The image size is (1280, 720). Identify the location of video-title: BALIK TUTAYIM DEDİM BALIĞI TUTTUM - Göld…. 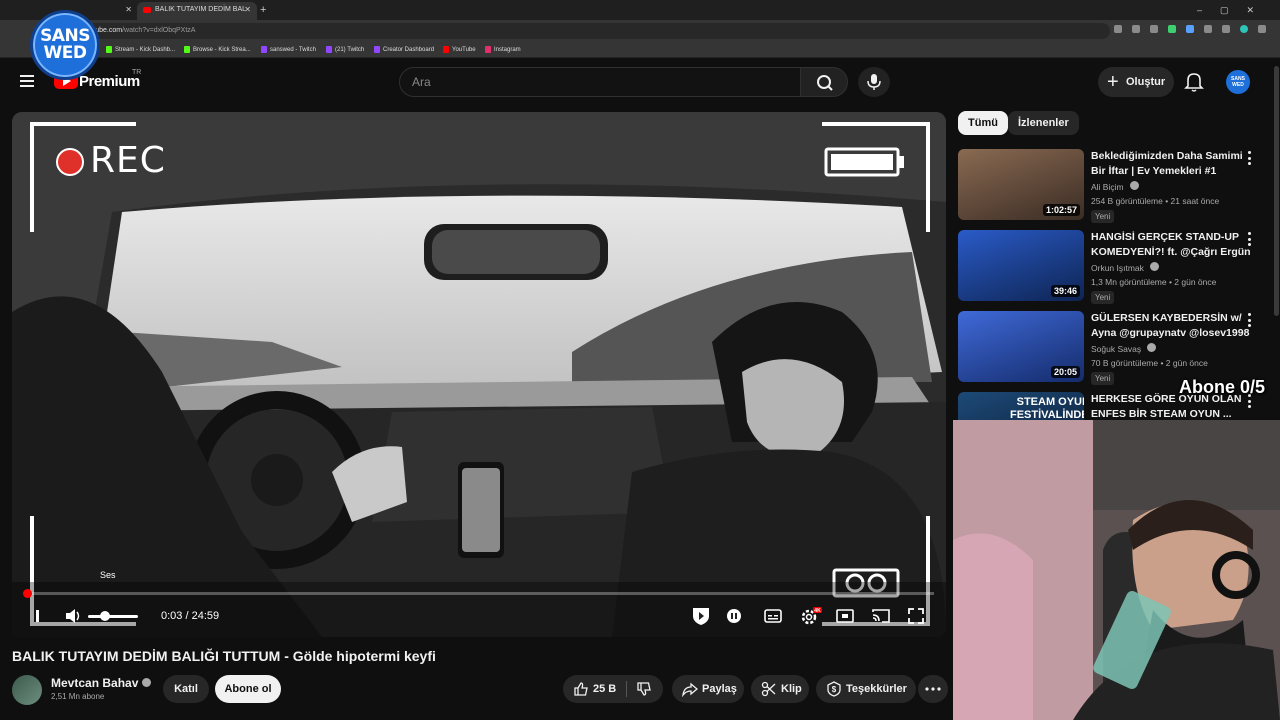
(224, 656).